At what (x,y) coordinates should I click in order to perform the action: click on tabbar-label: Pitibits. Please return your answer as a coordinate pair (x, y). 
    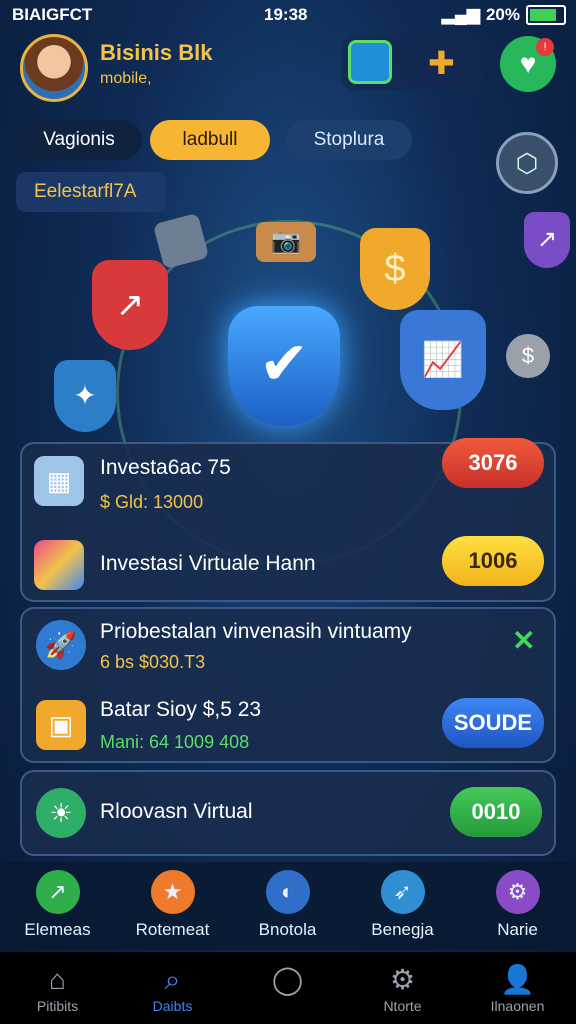
    Looking at the image, I should click on (57, 1006).